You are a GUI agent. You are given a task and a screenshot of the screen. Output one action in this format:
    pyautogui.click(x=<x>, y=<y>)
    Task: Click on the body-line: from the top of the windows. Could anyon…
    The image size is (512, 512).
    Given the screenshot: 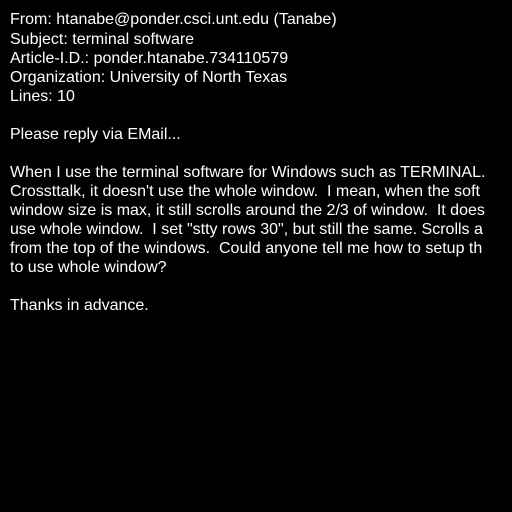 What is the action you would take?
    pyautogui.click(x=246, y=248)
    